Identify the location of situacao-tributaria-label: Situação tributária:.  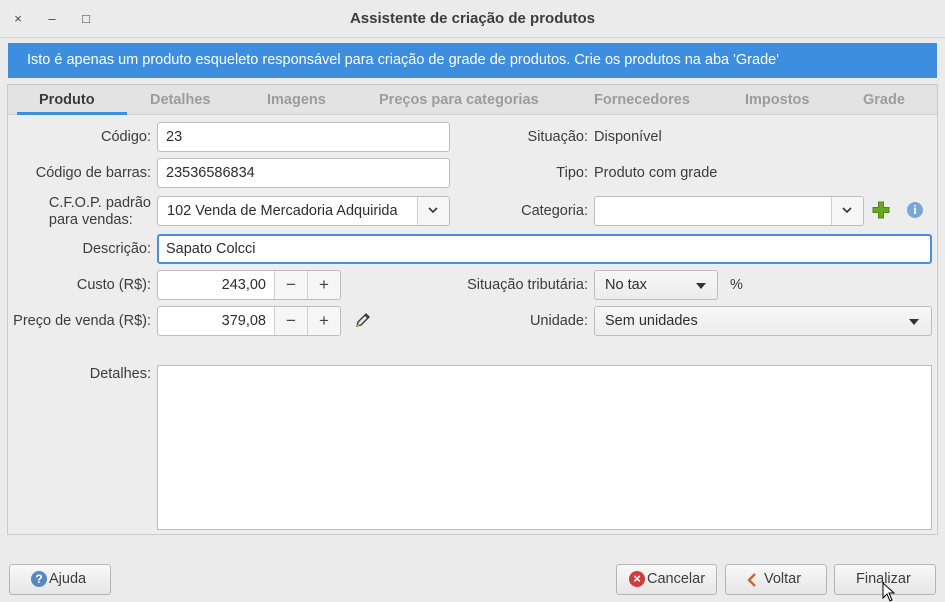
(527, 285).